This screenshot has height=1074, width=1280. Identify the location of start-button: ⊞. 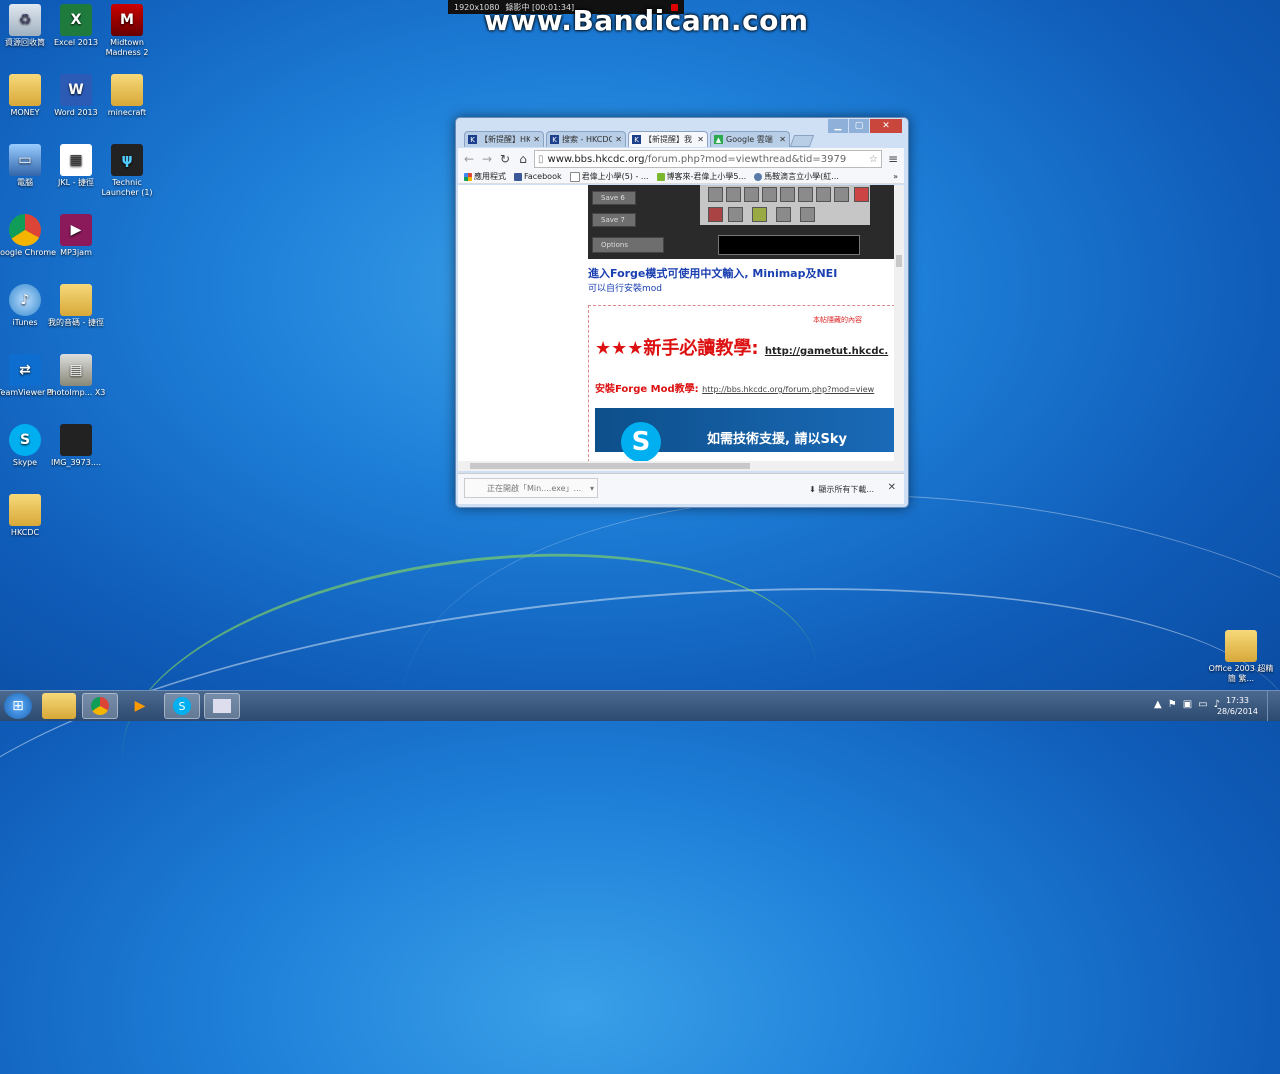
(18, 706).